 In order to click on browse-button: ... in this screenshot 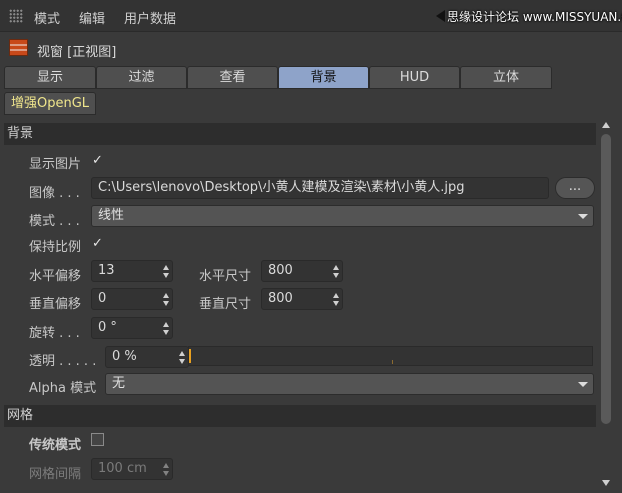, I will do `click(575, 188)`.